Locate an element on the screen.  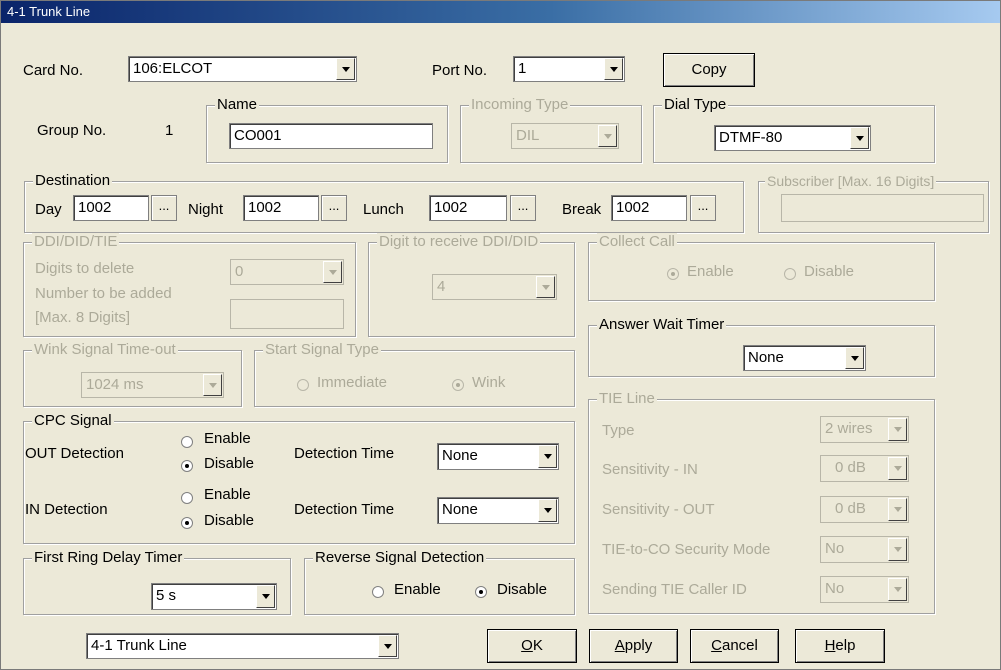
wink-value: 1024 ms is located at coordinates (115, 384).